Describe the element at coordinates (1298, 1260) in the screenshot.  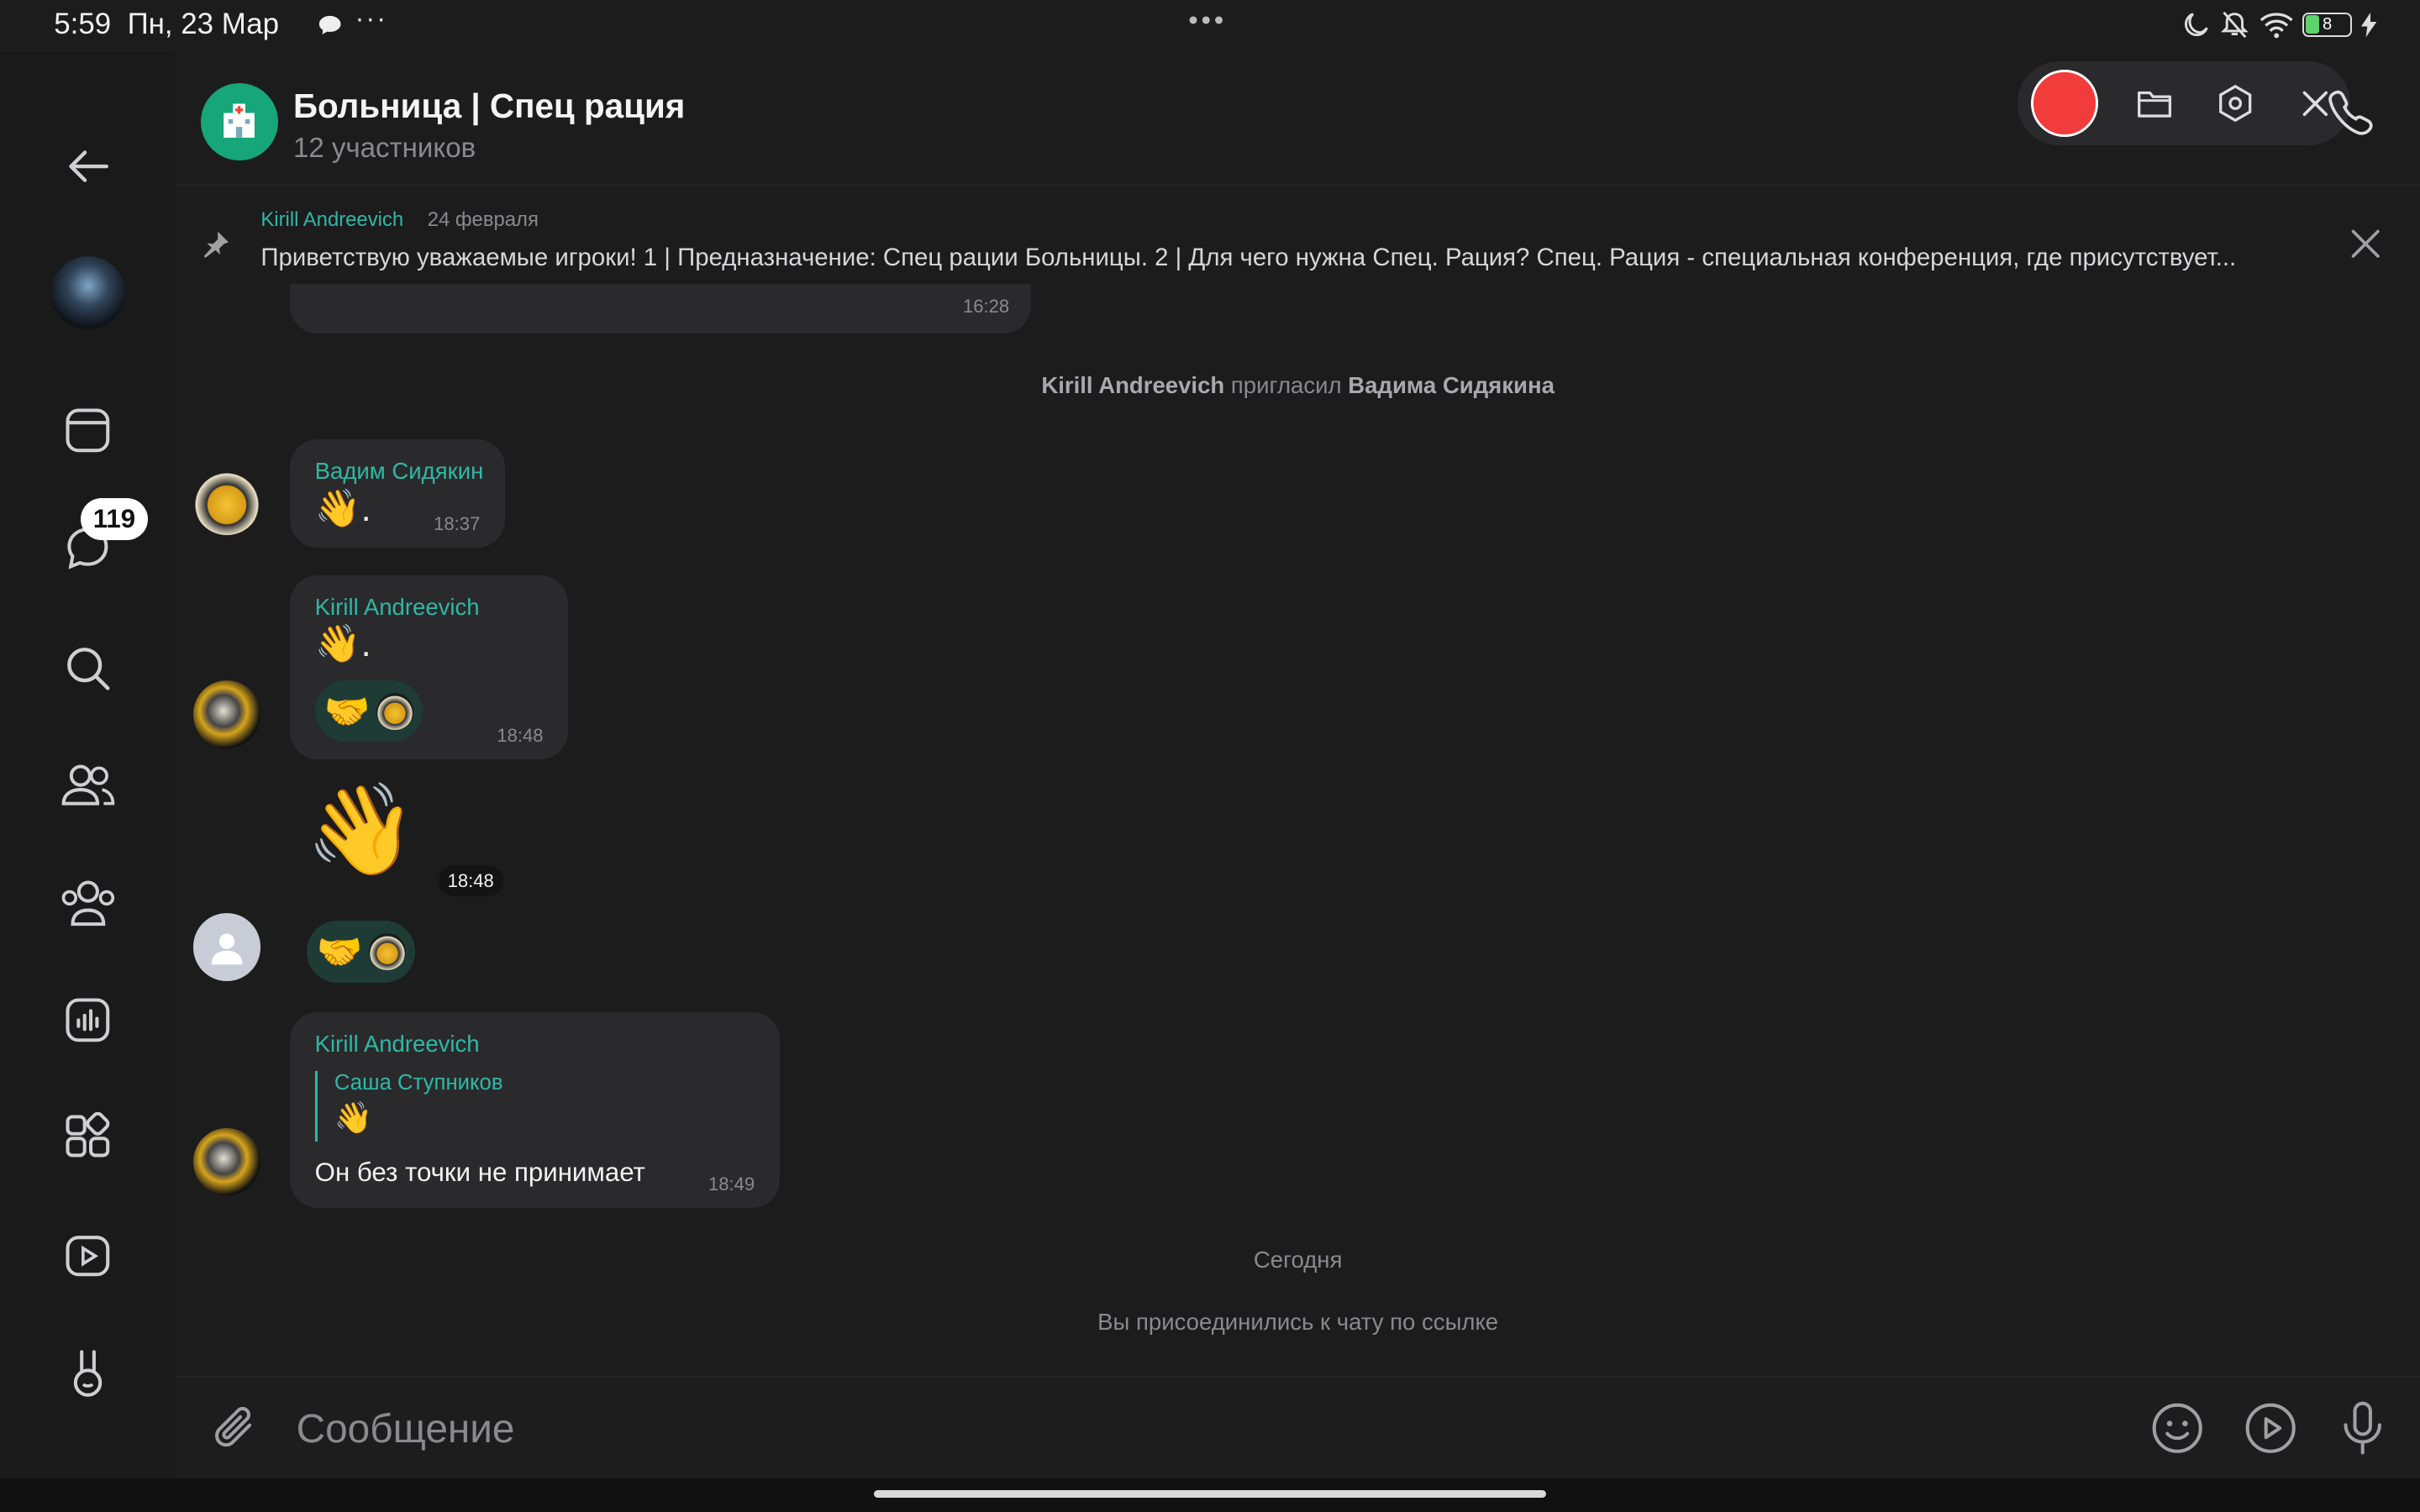
I see `date-separator: Сегодня` at that location.